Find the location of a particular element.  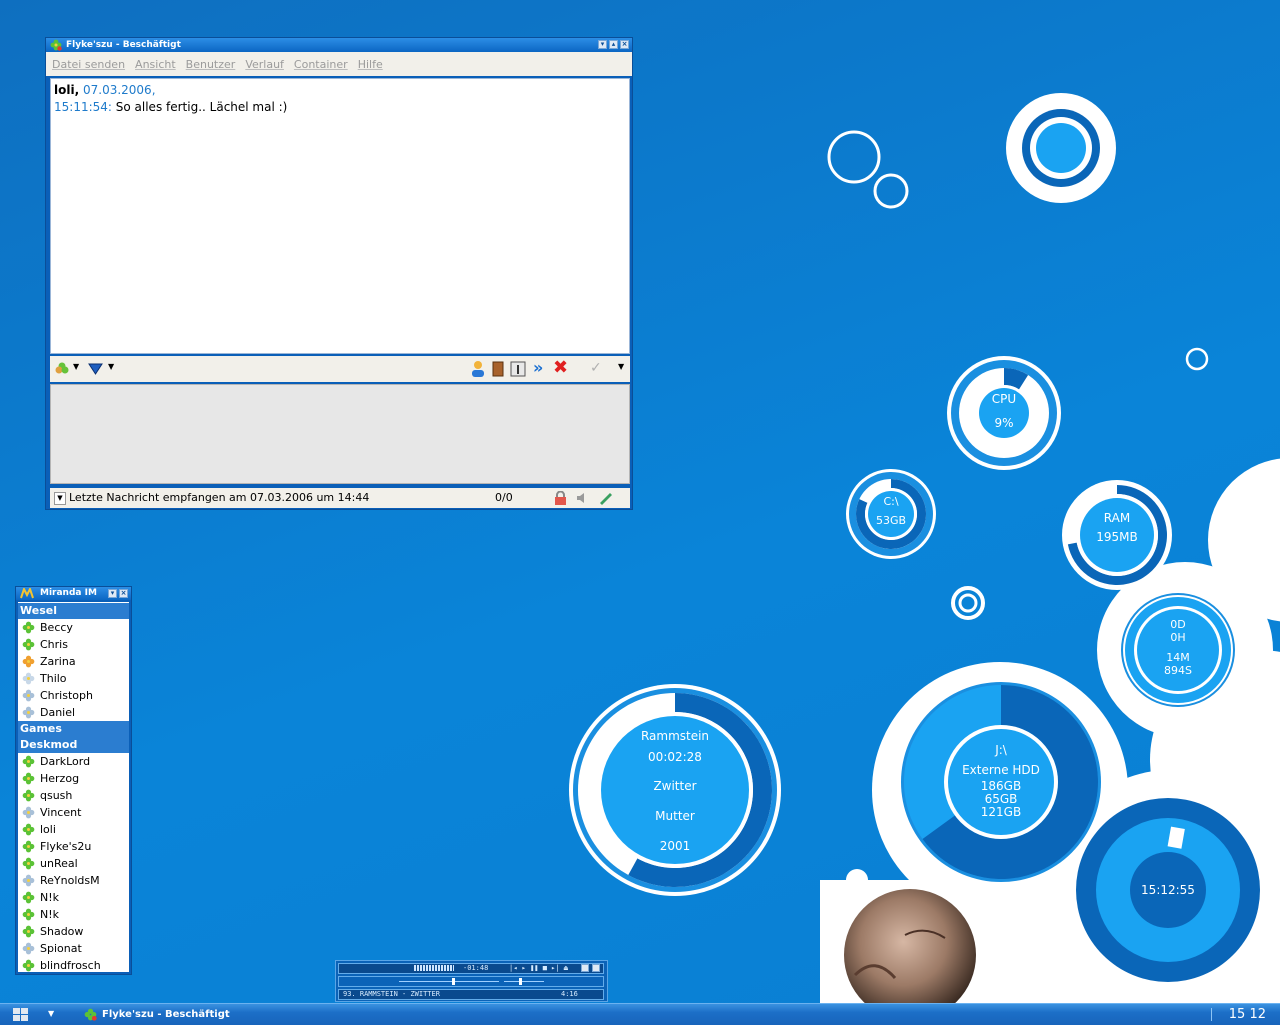

winamp-seek-row is located at coordinates (471, 981).